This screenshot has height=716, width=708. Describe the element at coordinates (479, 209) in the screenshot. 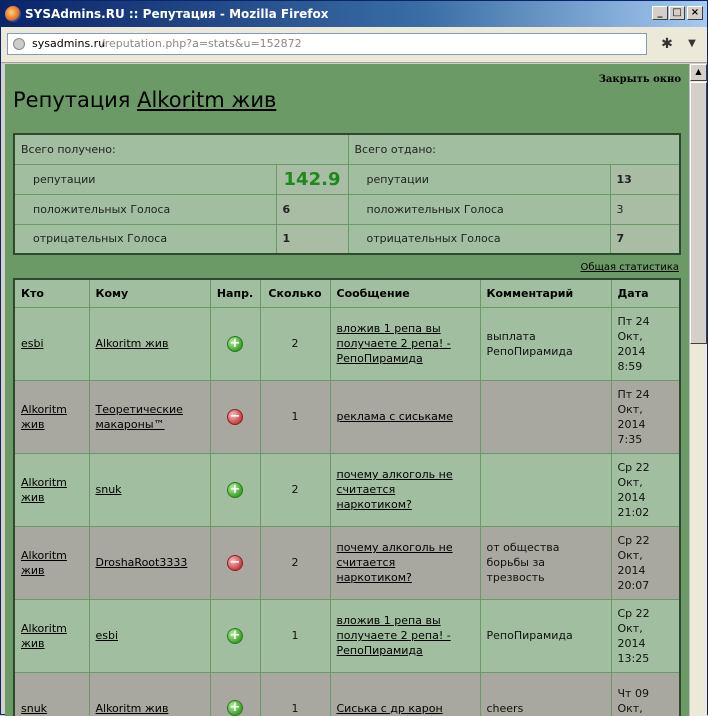

I see `given-pos-label: положительных Голоса` at that location.